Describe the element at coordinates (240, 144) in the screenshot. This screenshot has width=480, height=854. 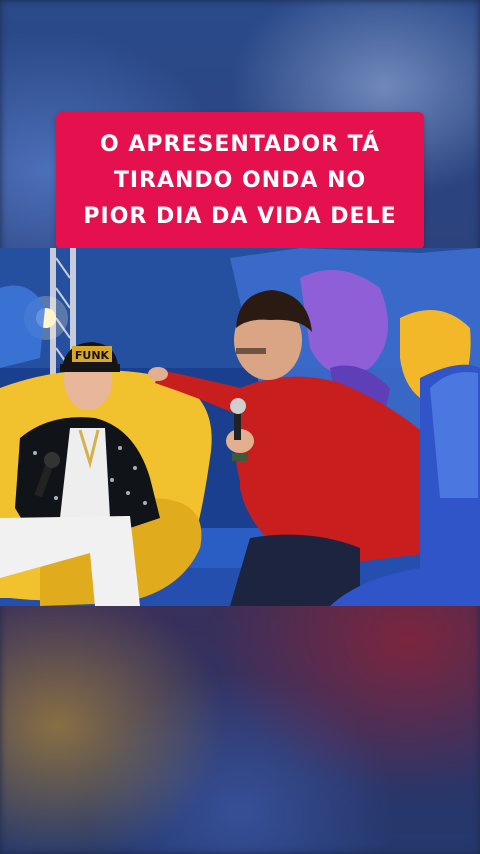
I see `caption-line-1: O APRESENTADOR TÁ` at that location.